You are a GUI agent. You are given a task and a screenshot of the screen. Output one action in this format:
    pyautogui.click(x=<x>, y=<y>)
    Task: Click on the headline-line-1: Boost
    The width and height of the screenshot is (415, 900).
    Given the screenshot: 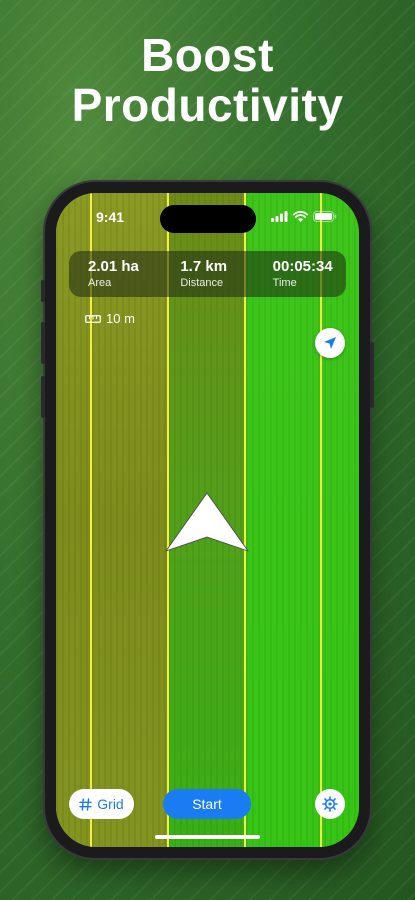 What is the action you would take?
    pyautogui.click(x=207, y=55)
    